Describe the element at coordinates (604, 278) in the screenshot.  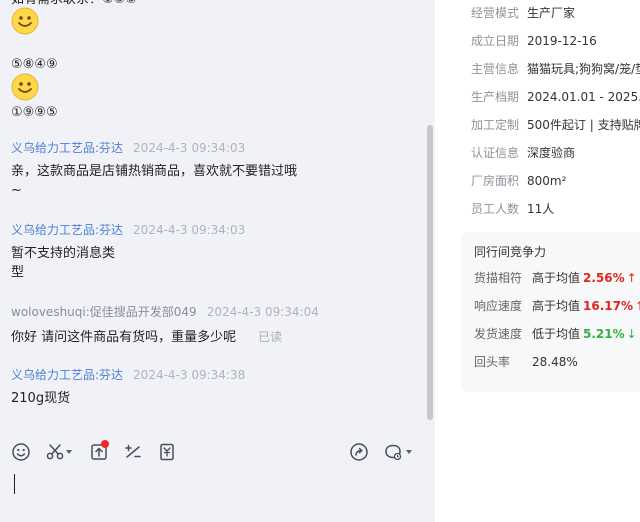
I see `compete-pct: 2.56%` at that location.